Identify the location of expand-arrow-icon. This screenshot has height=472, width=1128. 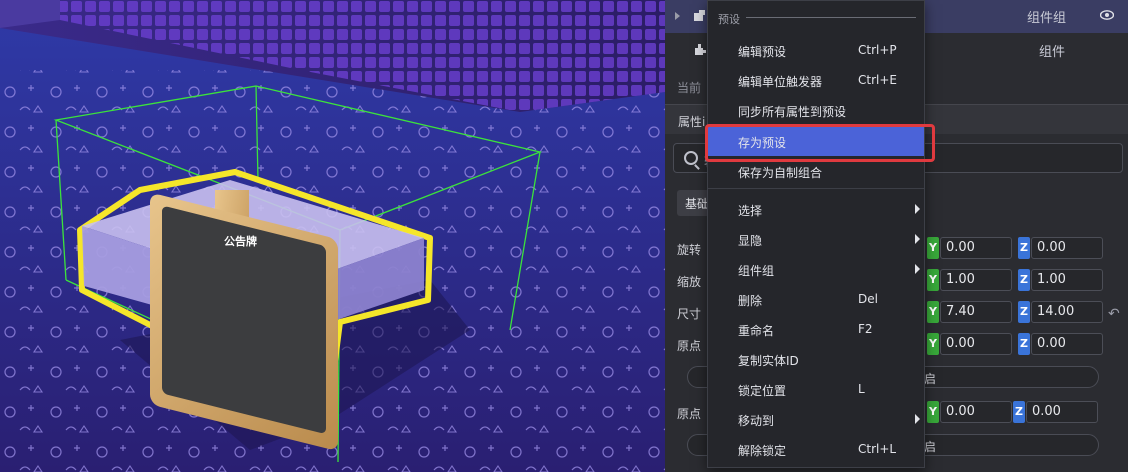
(677, 16).